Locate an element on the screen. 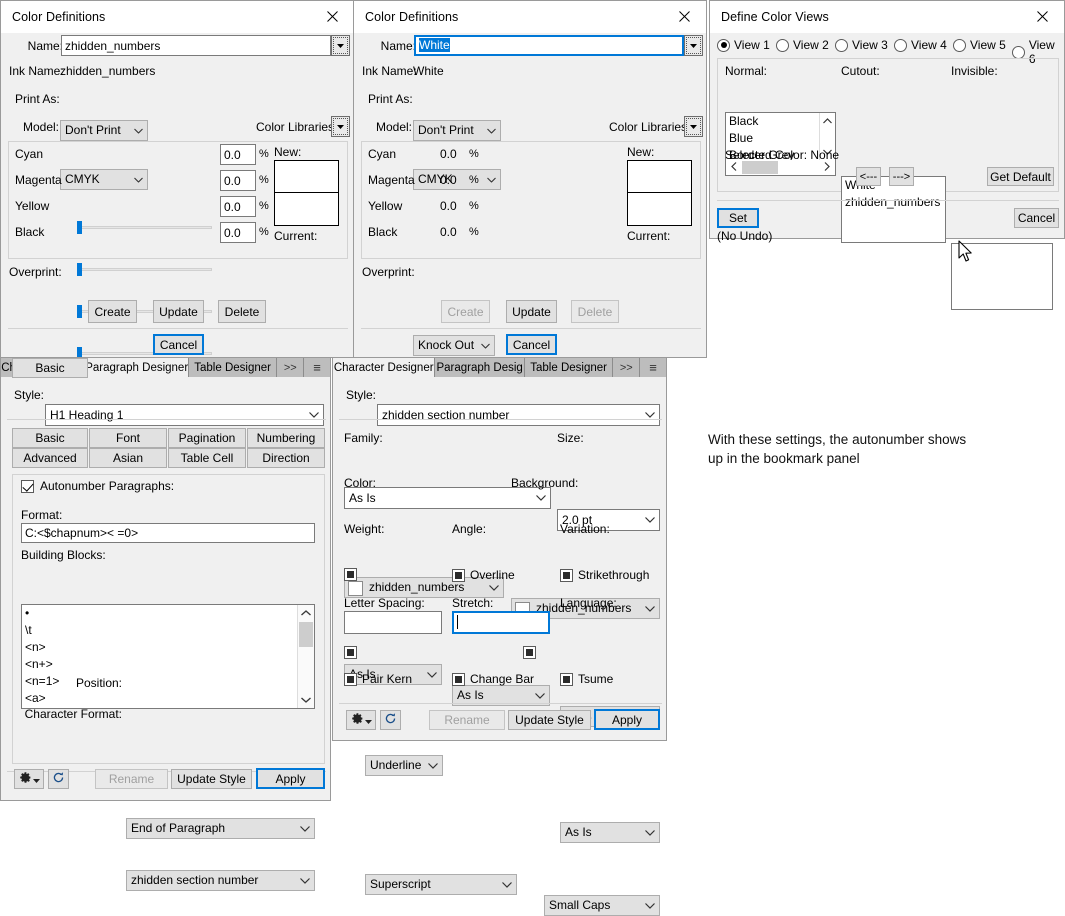  smallcaps-checkbox is located at coordinates (529, 653).